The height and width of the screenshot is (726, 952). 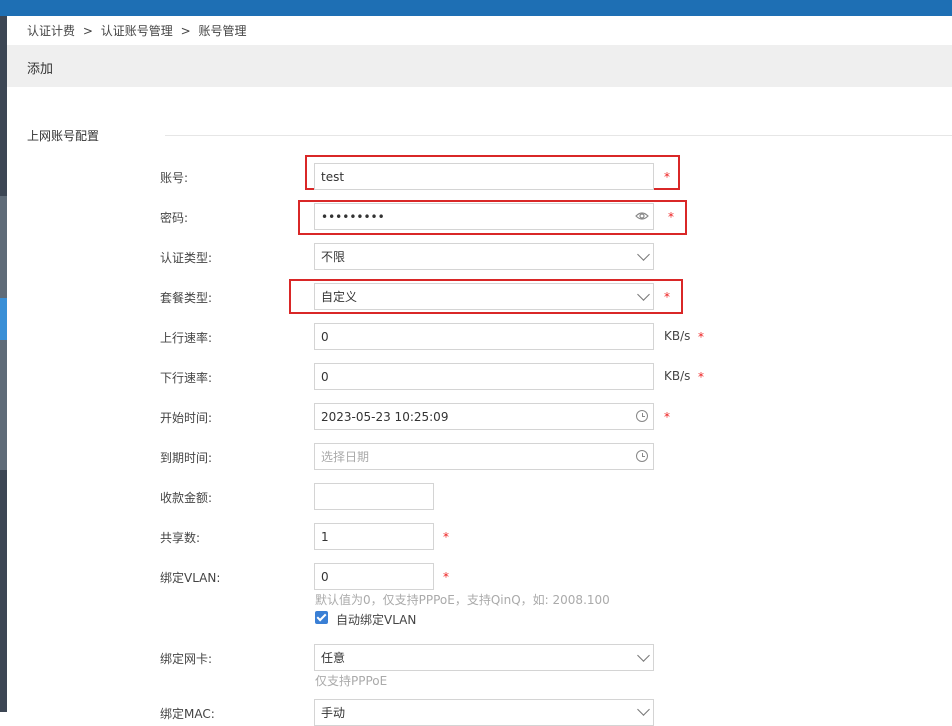 What do you see at coordinates (40, 69) in the screenshot?
I see `page-title: 添加` at bounding box center [40, 69].